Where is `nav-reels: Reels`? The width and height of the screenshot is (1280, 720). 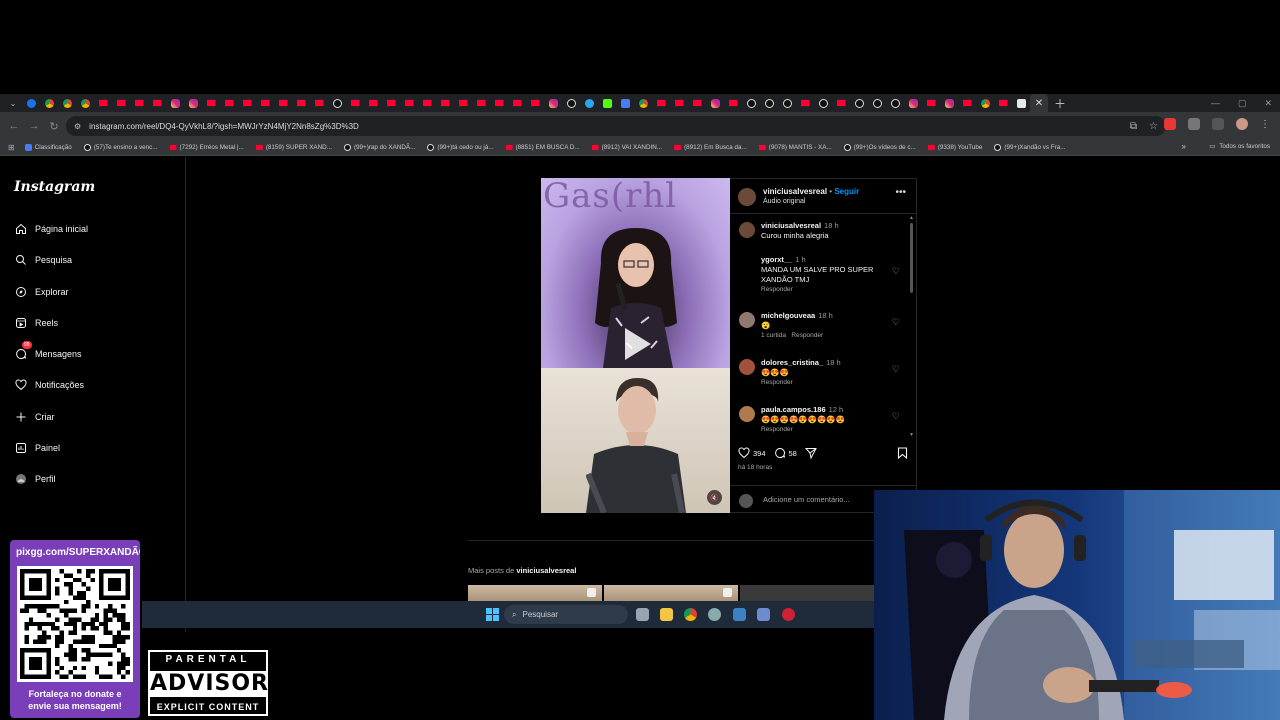 nav-reels: Reels is located at coordinates (36, 322).